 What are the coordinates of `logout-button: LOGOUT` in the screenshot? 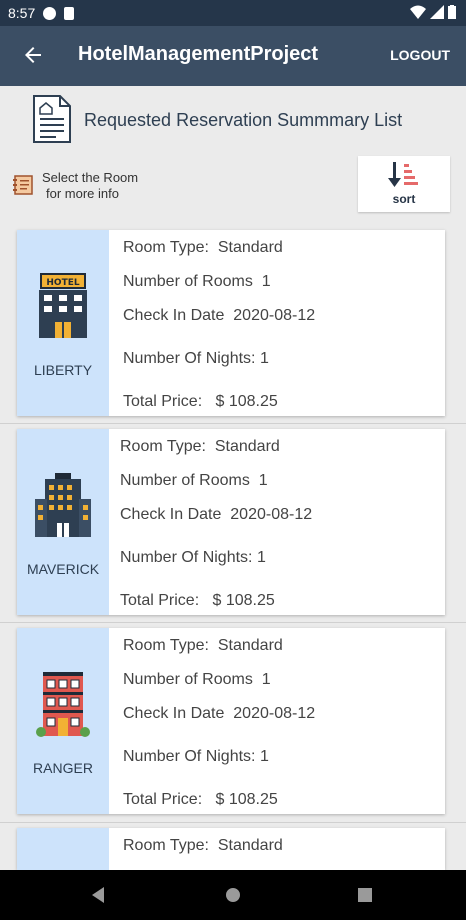 It's located at (420, 55).